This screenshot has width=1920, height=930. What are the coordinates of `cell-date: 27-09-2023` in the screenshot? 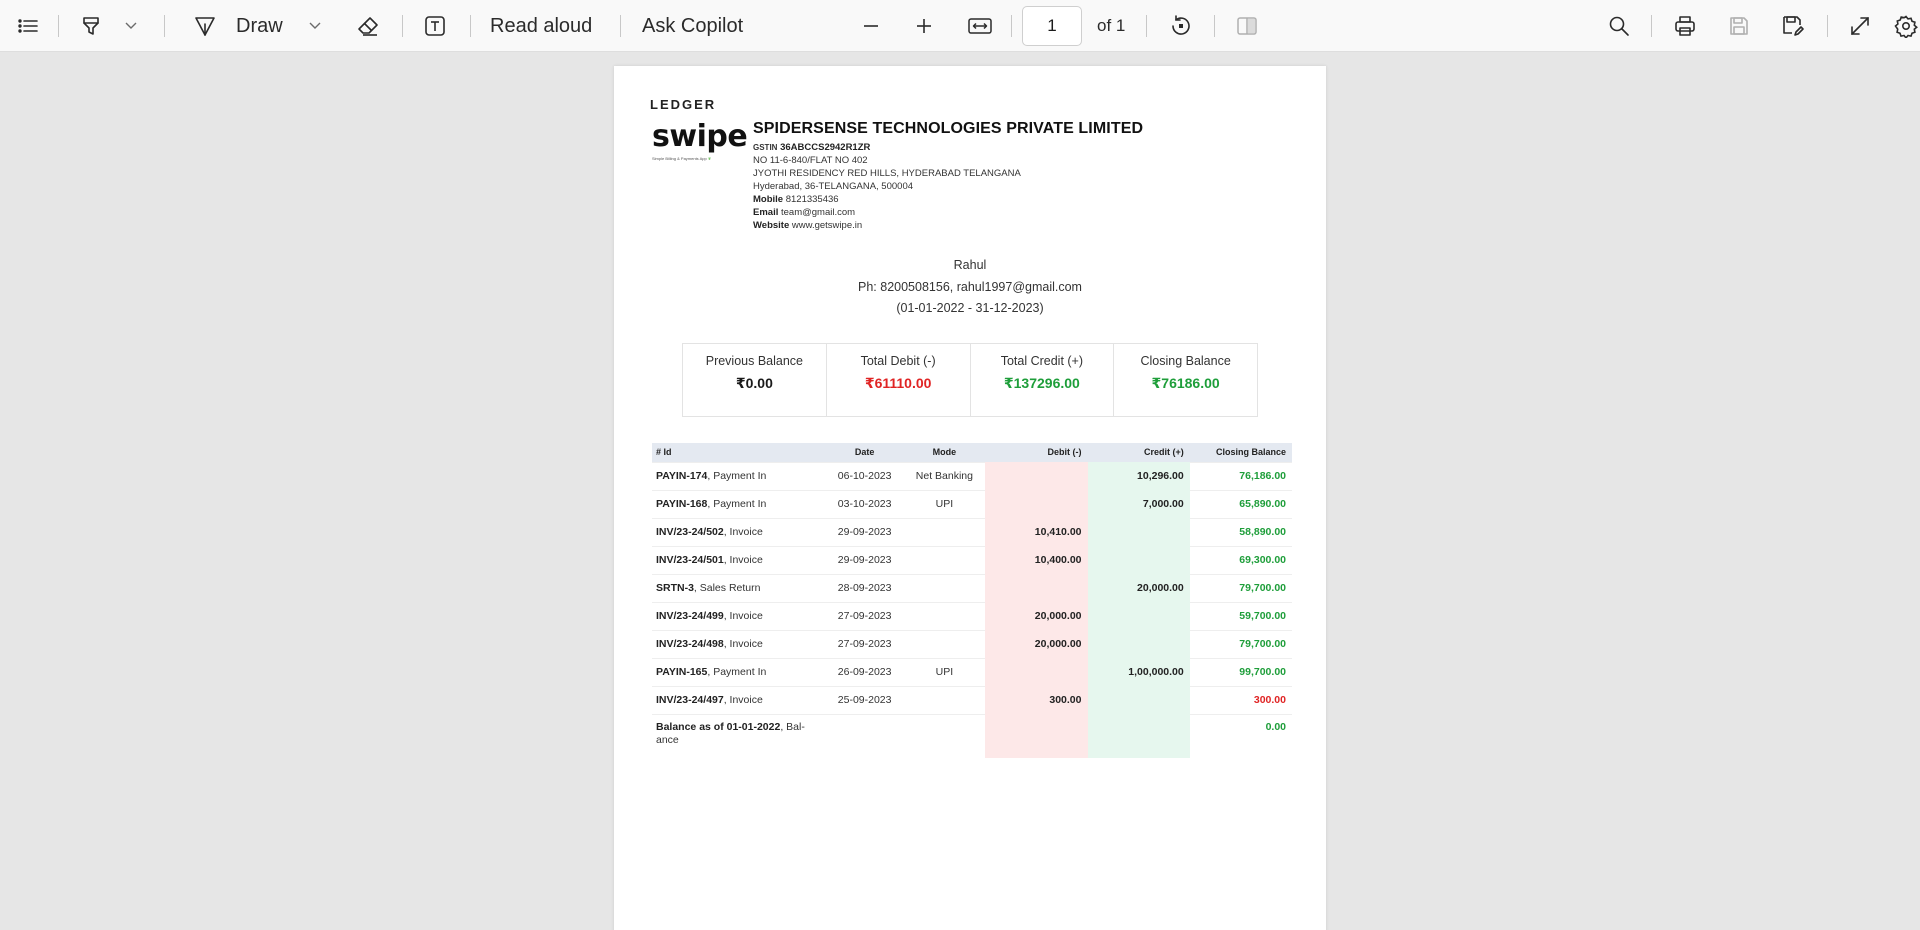 It's located at (864, 615).